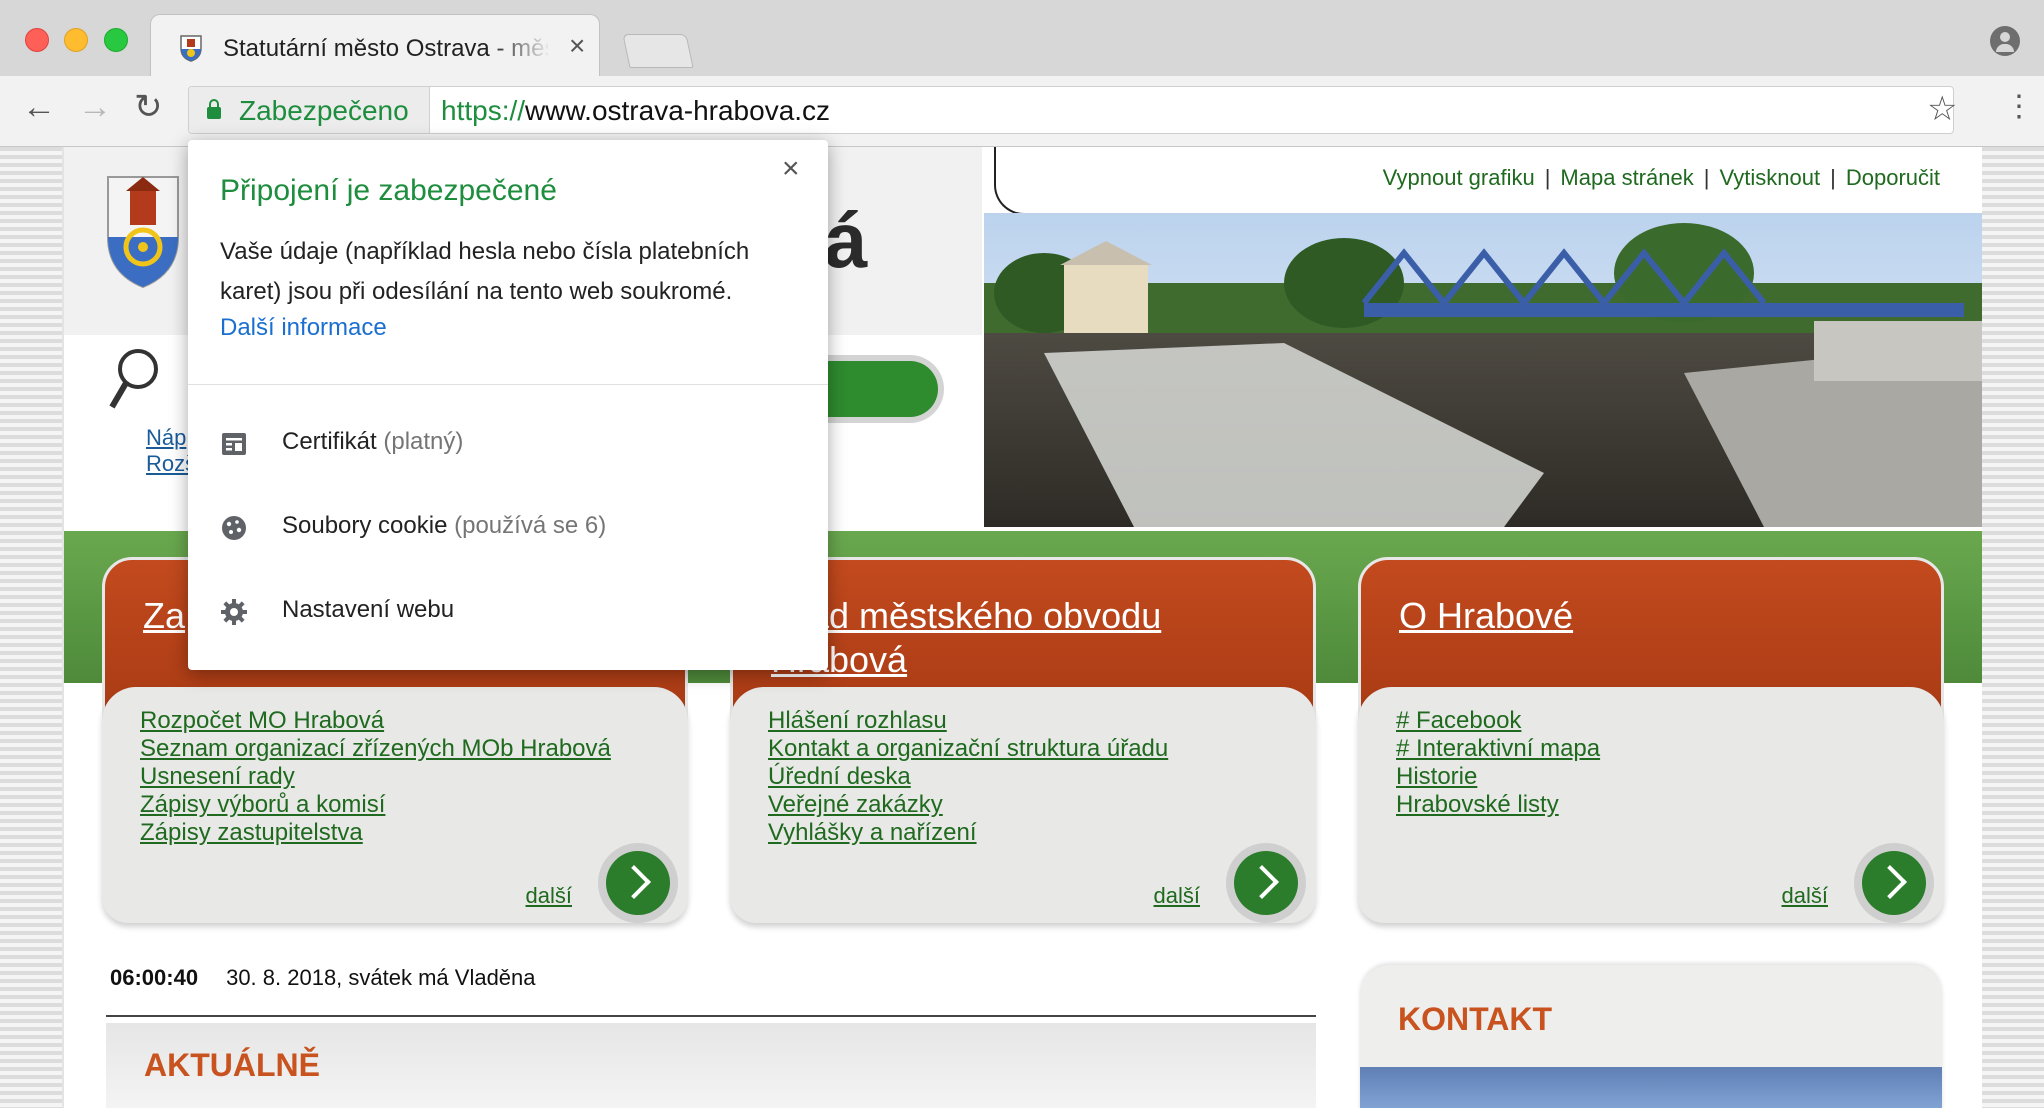  I want to click on row-label: Soubory cookie, so click(365, 525).